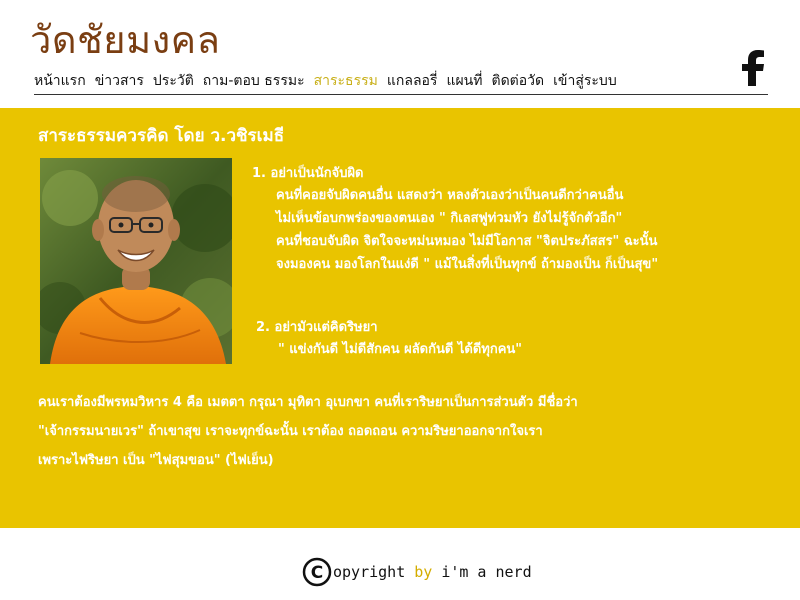  I want to click on monk-illustration, so click(136, 261).